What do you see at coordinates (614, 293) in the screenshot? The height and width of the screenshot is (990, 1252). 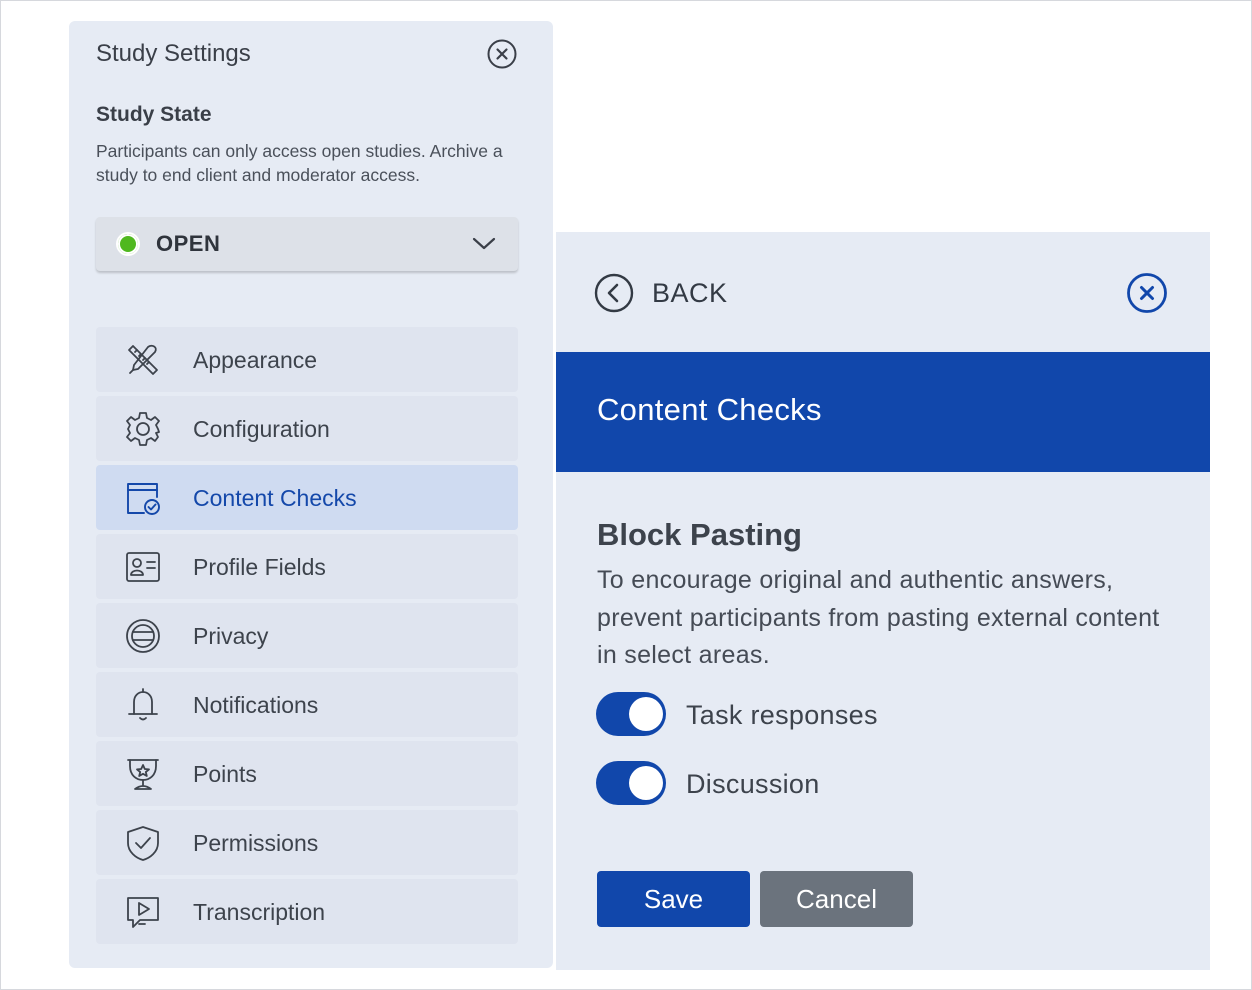 I see `chevron-left-circle-icon` at bounding box center [614, 293].